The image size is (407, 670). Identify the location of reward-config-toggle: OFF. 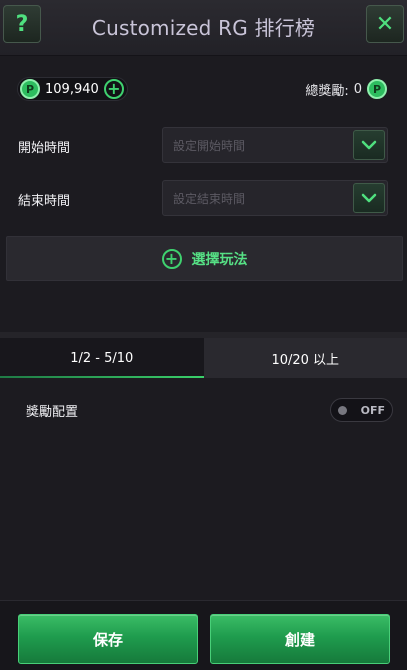
(361, 410).